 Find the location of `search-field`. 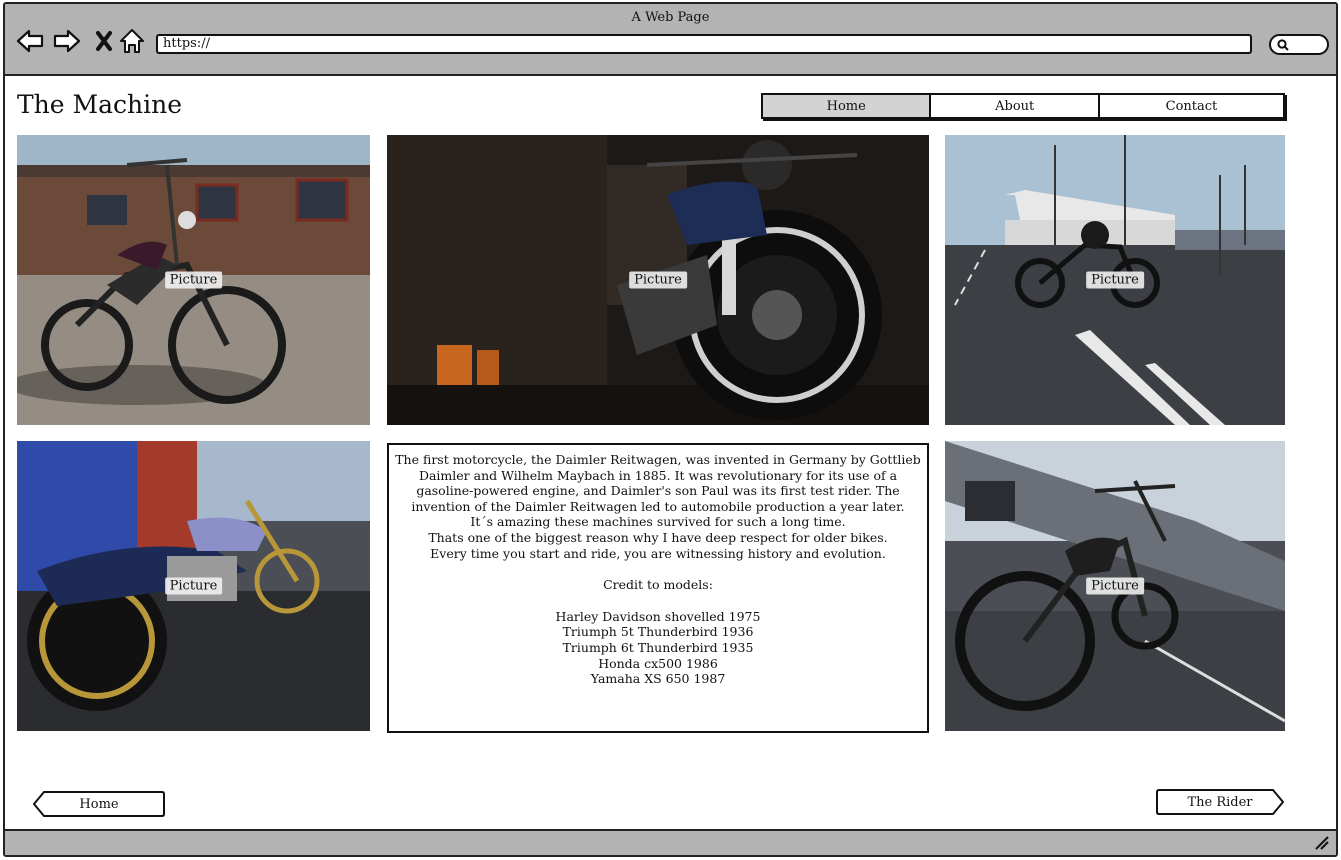

search-field is located at coordinates (1299, 44).